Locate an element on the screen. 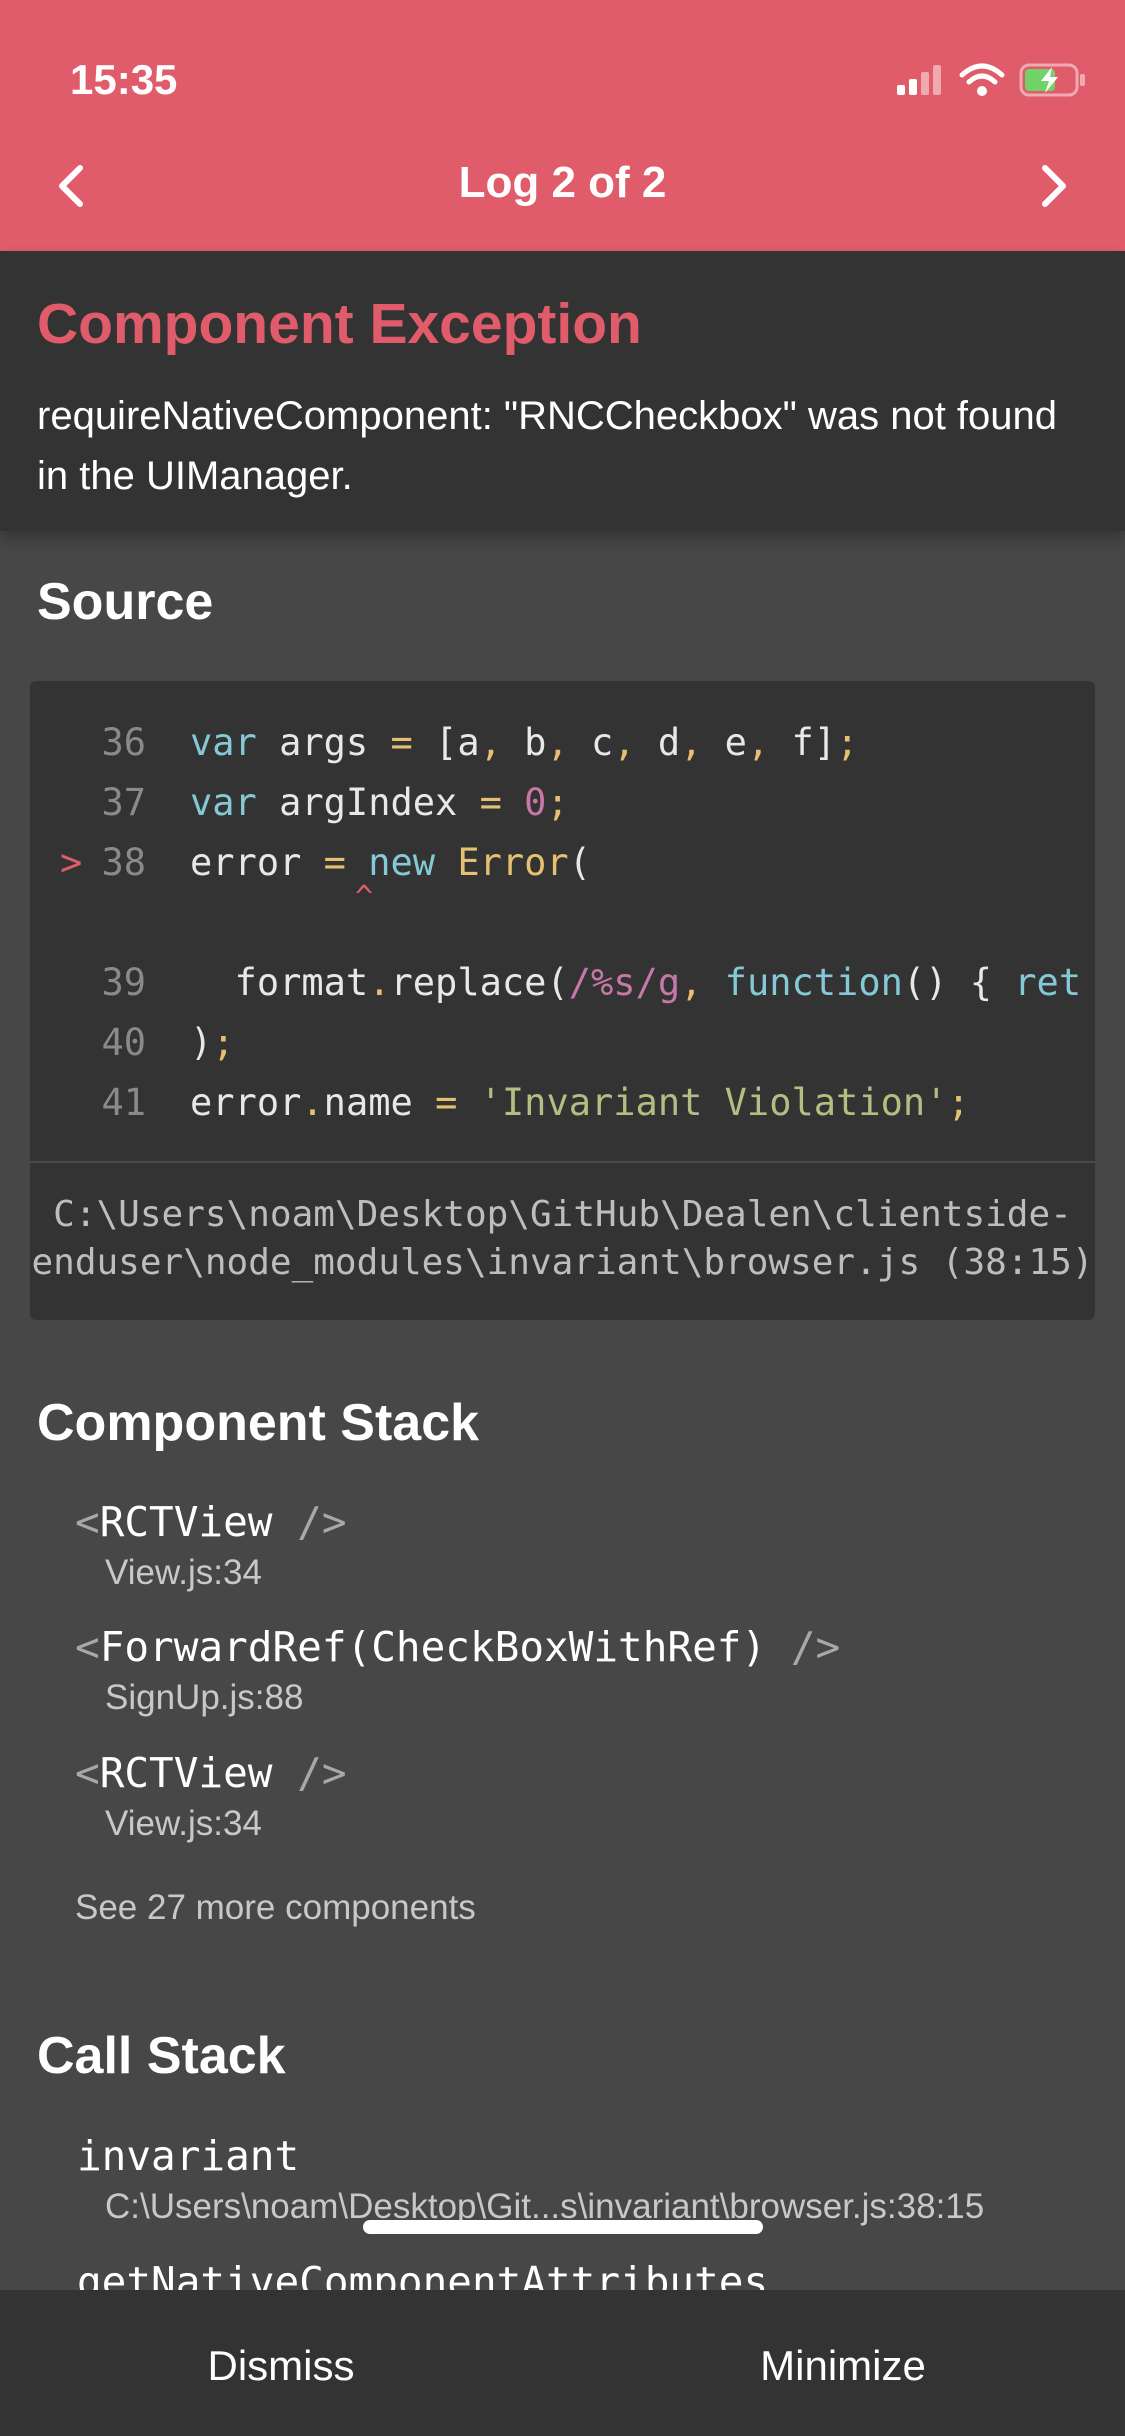 Image resolution: width=1125 pixels, height=2436 pixels. line-number: 36 is located at coordinates (123, 742).